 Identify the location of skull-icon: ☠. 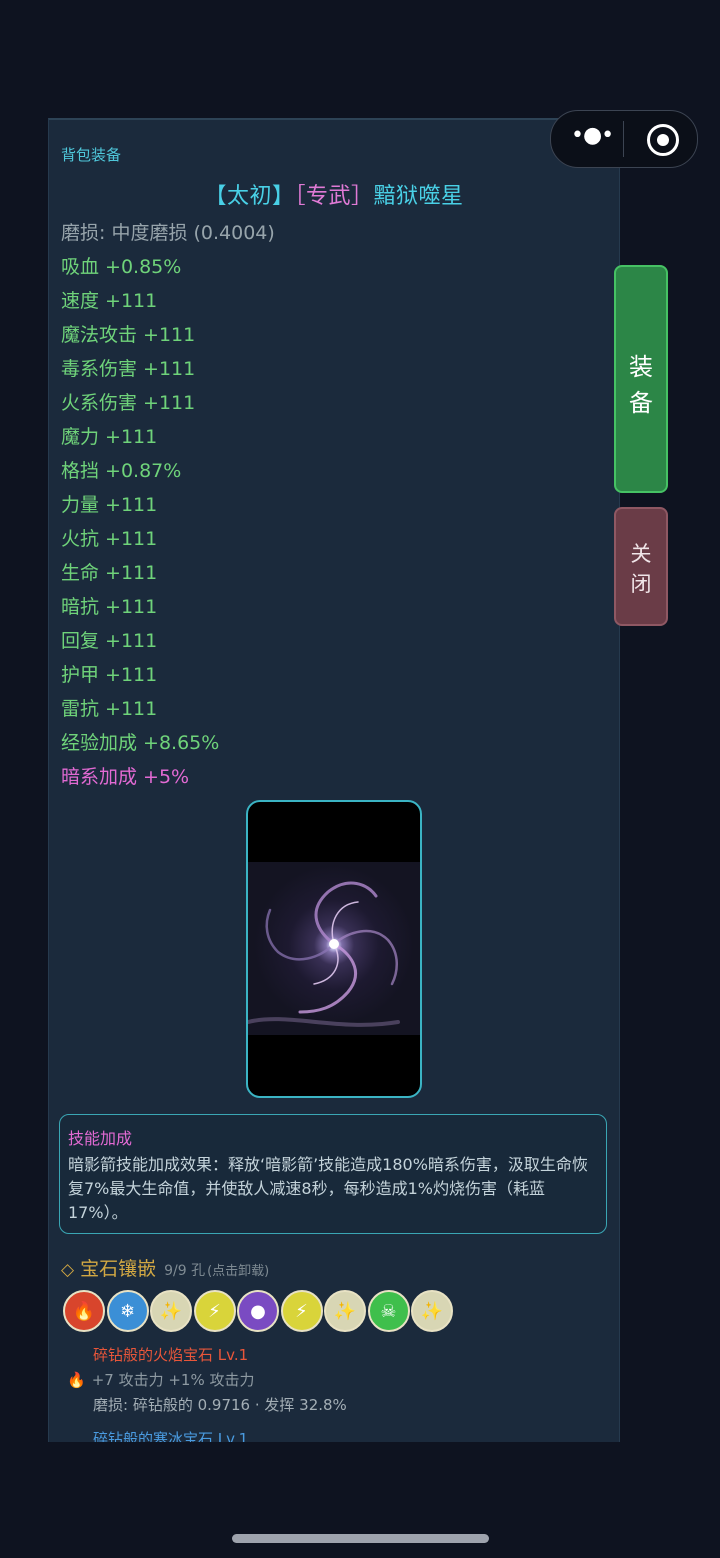
(388, 1311).